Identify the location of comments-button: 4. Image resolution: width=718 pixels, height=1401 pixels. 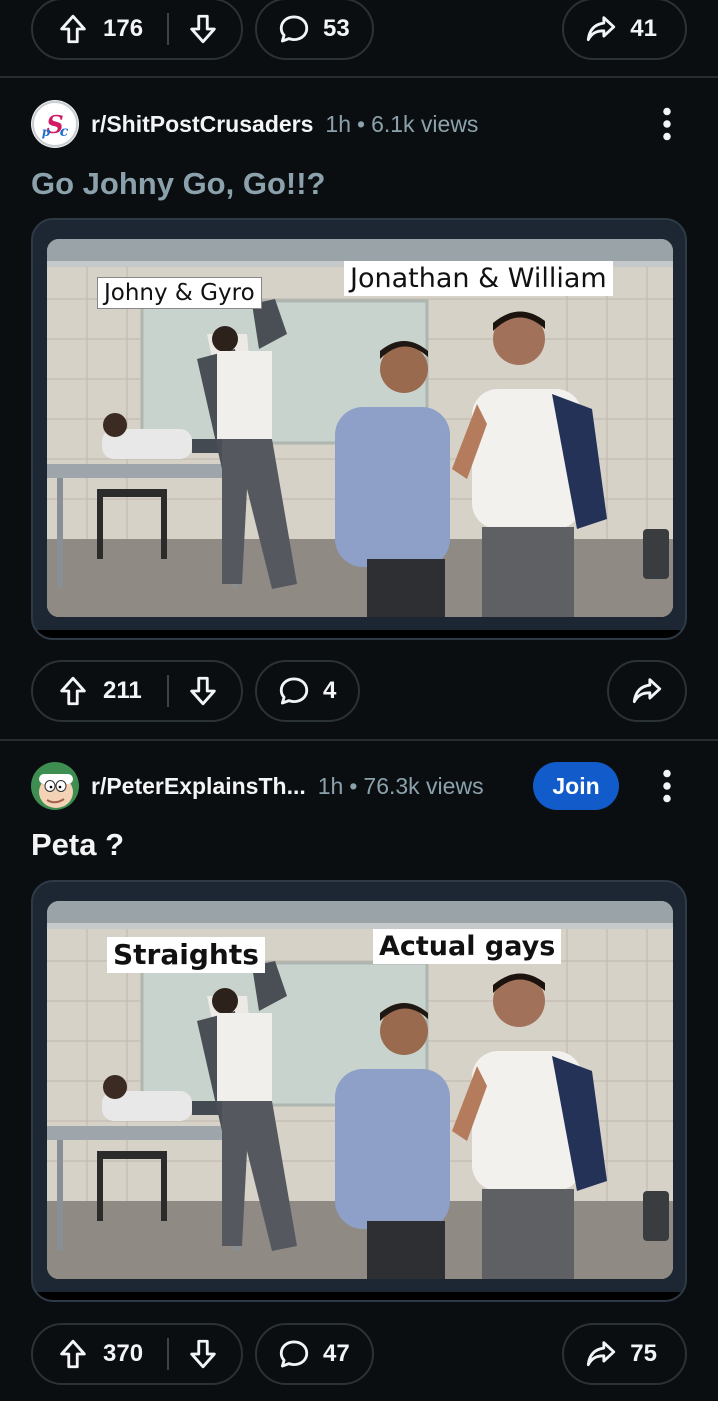
(308, 691).